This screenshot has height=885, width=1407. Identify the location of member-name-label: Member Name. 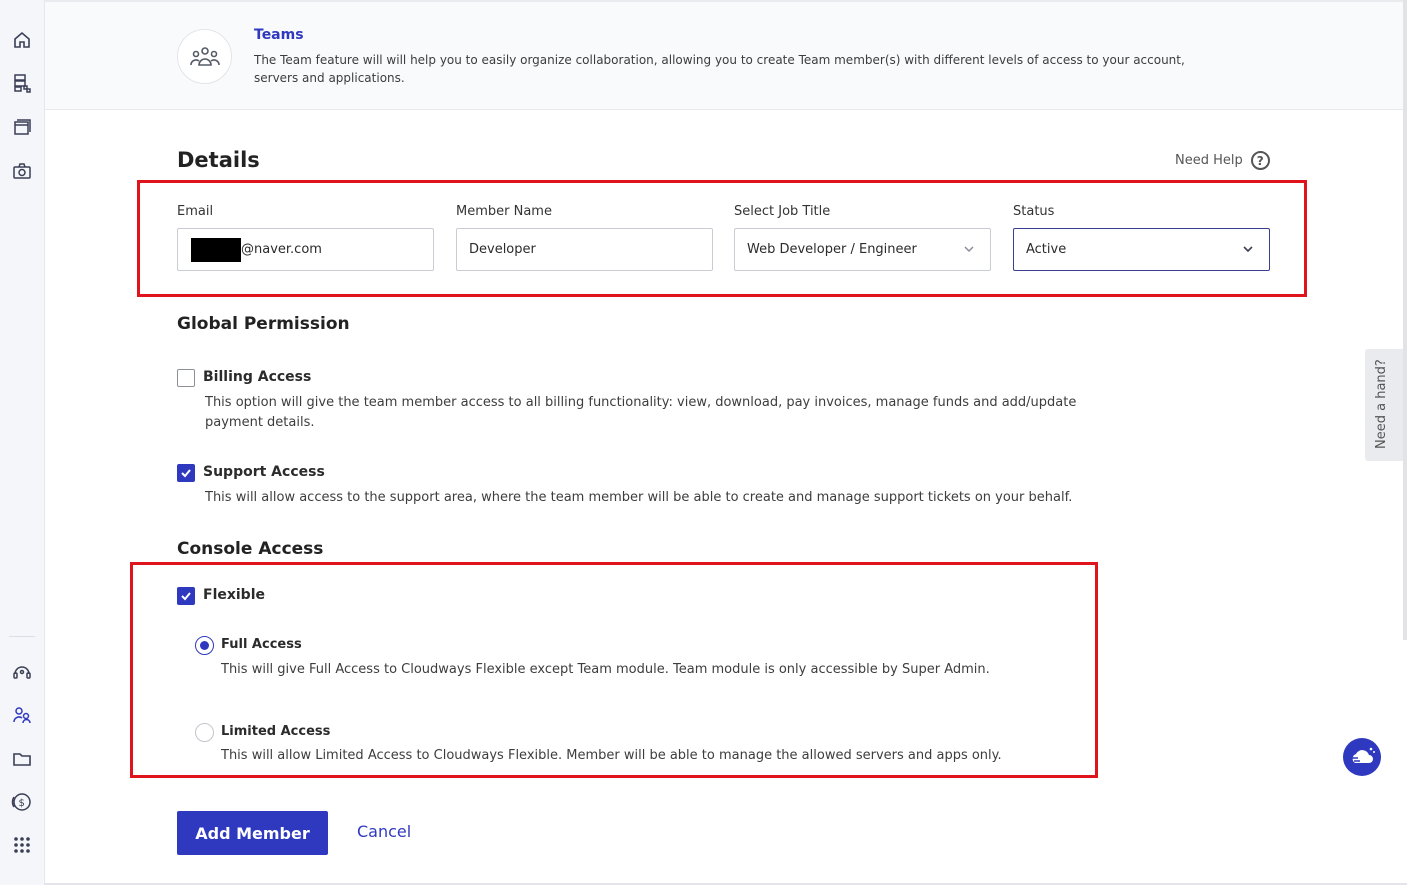
(504, 211).